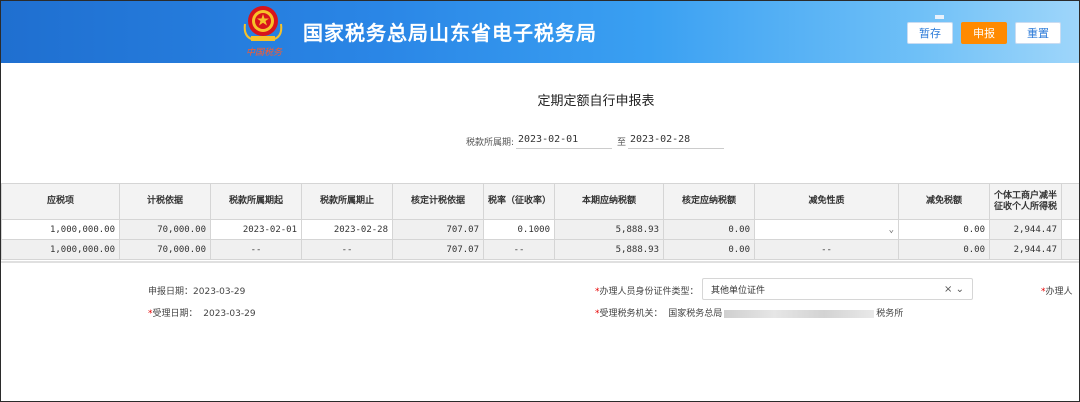 The height and width of the screenshot is (402, 1080). I want to click on national-emblem-icon, so click(263, 23).